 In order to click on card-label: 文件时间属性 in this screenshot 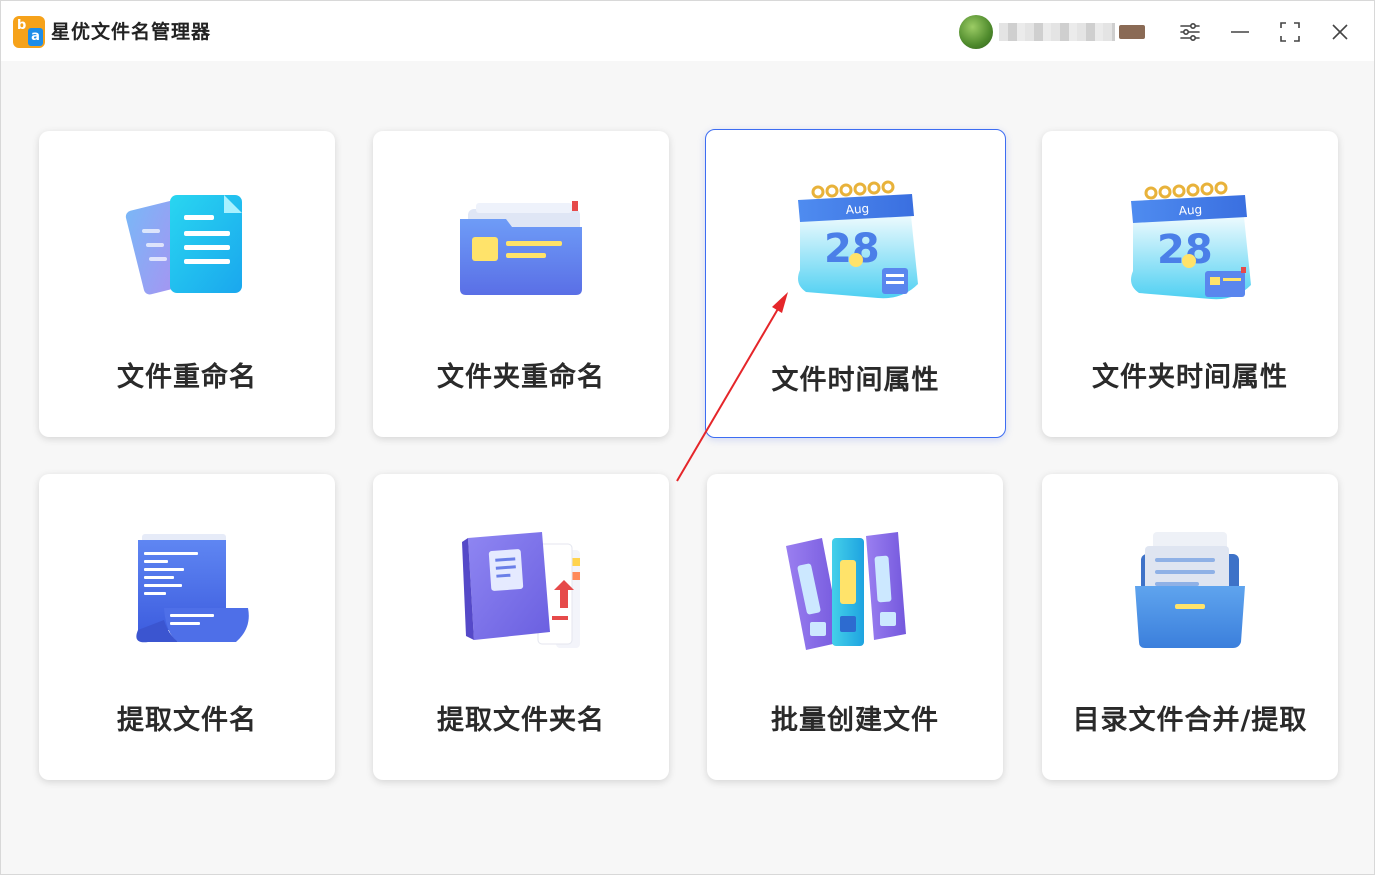, I will do `click(855, 380)`.